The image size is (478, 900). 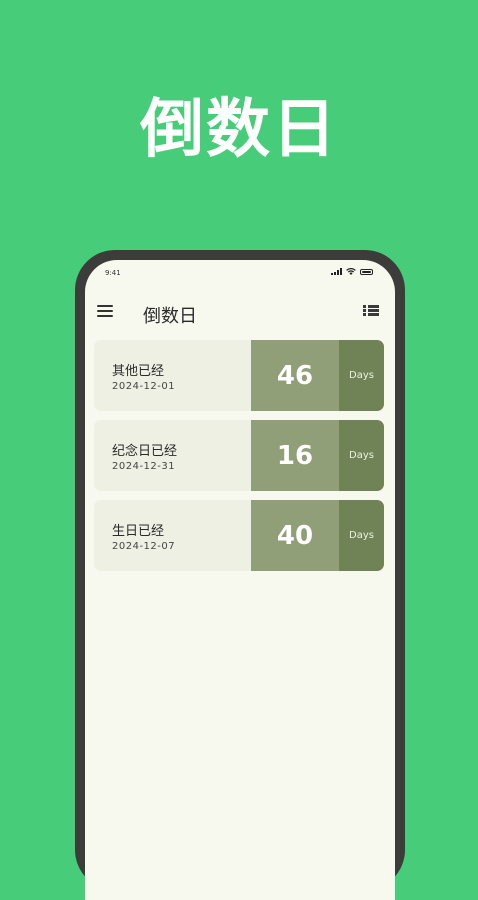 I want to click on event-date: 2024-12-31, so click(x=144, y=466).